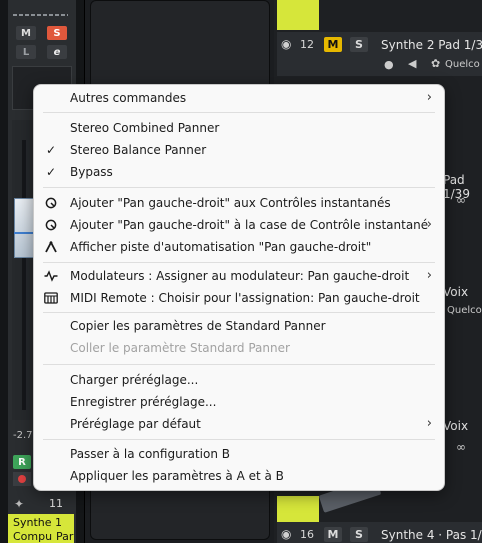 The image size is (482, 543). I want to click on menu-item-default-preset: Préréglage par défaut ›, so click(239, 424).